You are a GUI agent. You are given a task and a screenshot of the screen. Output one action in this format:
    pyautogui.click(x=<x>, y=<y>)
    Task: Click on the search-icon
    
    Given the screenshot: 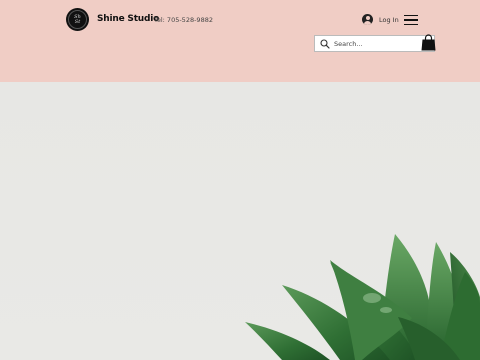 What is the action you would take?
    pyautogui.click(x=325, y=44)
    